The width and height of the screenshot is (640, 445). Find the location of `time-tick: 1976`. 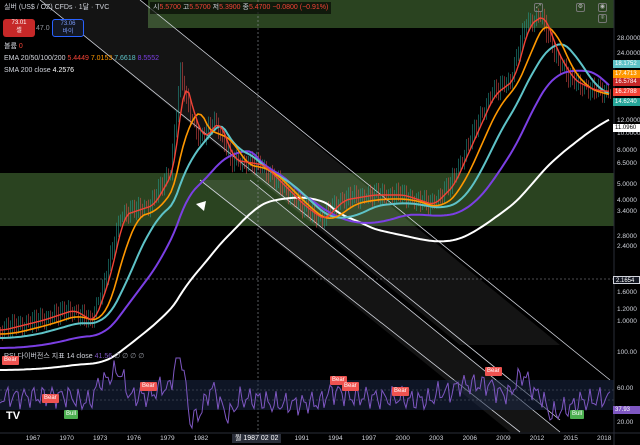

time-tick: 1976 is located at coordinates (134, 438).